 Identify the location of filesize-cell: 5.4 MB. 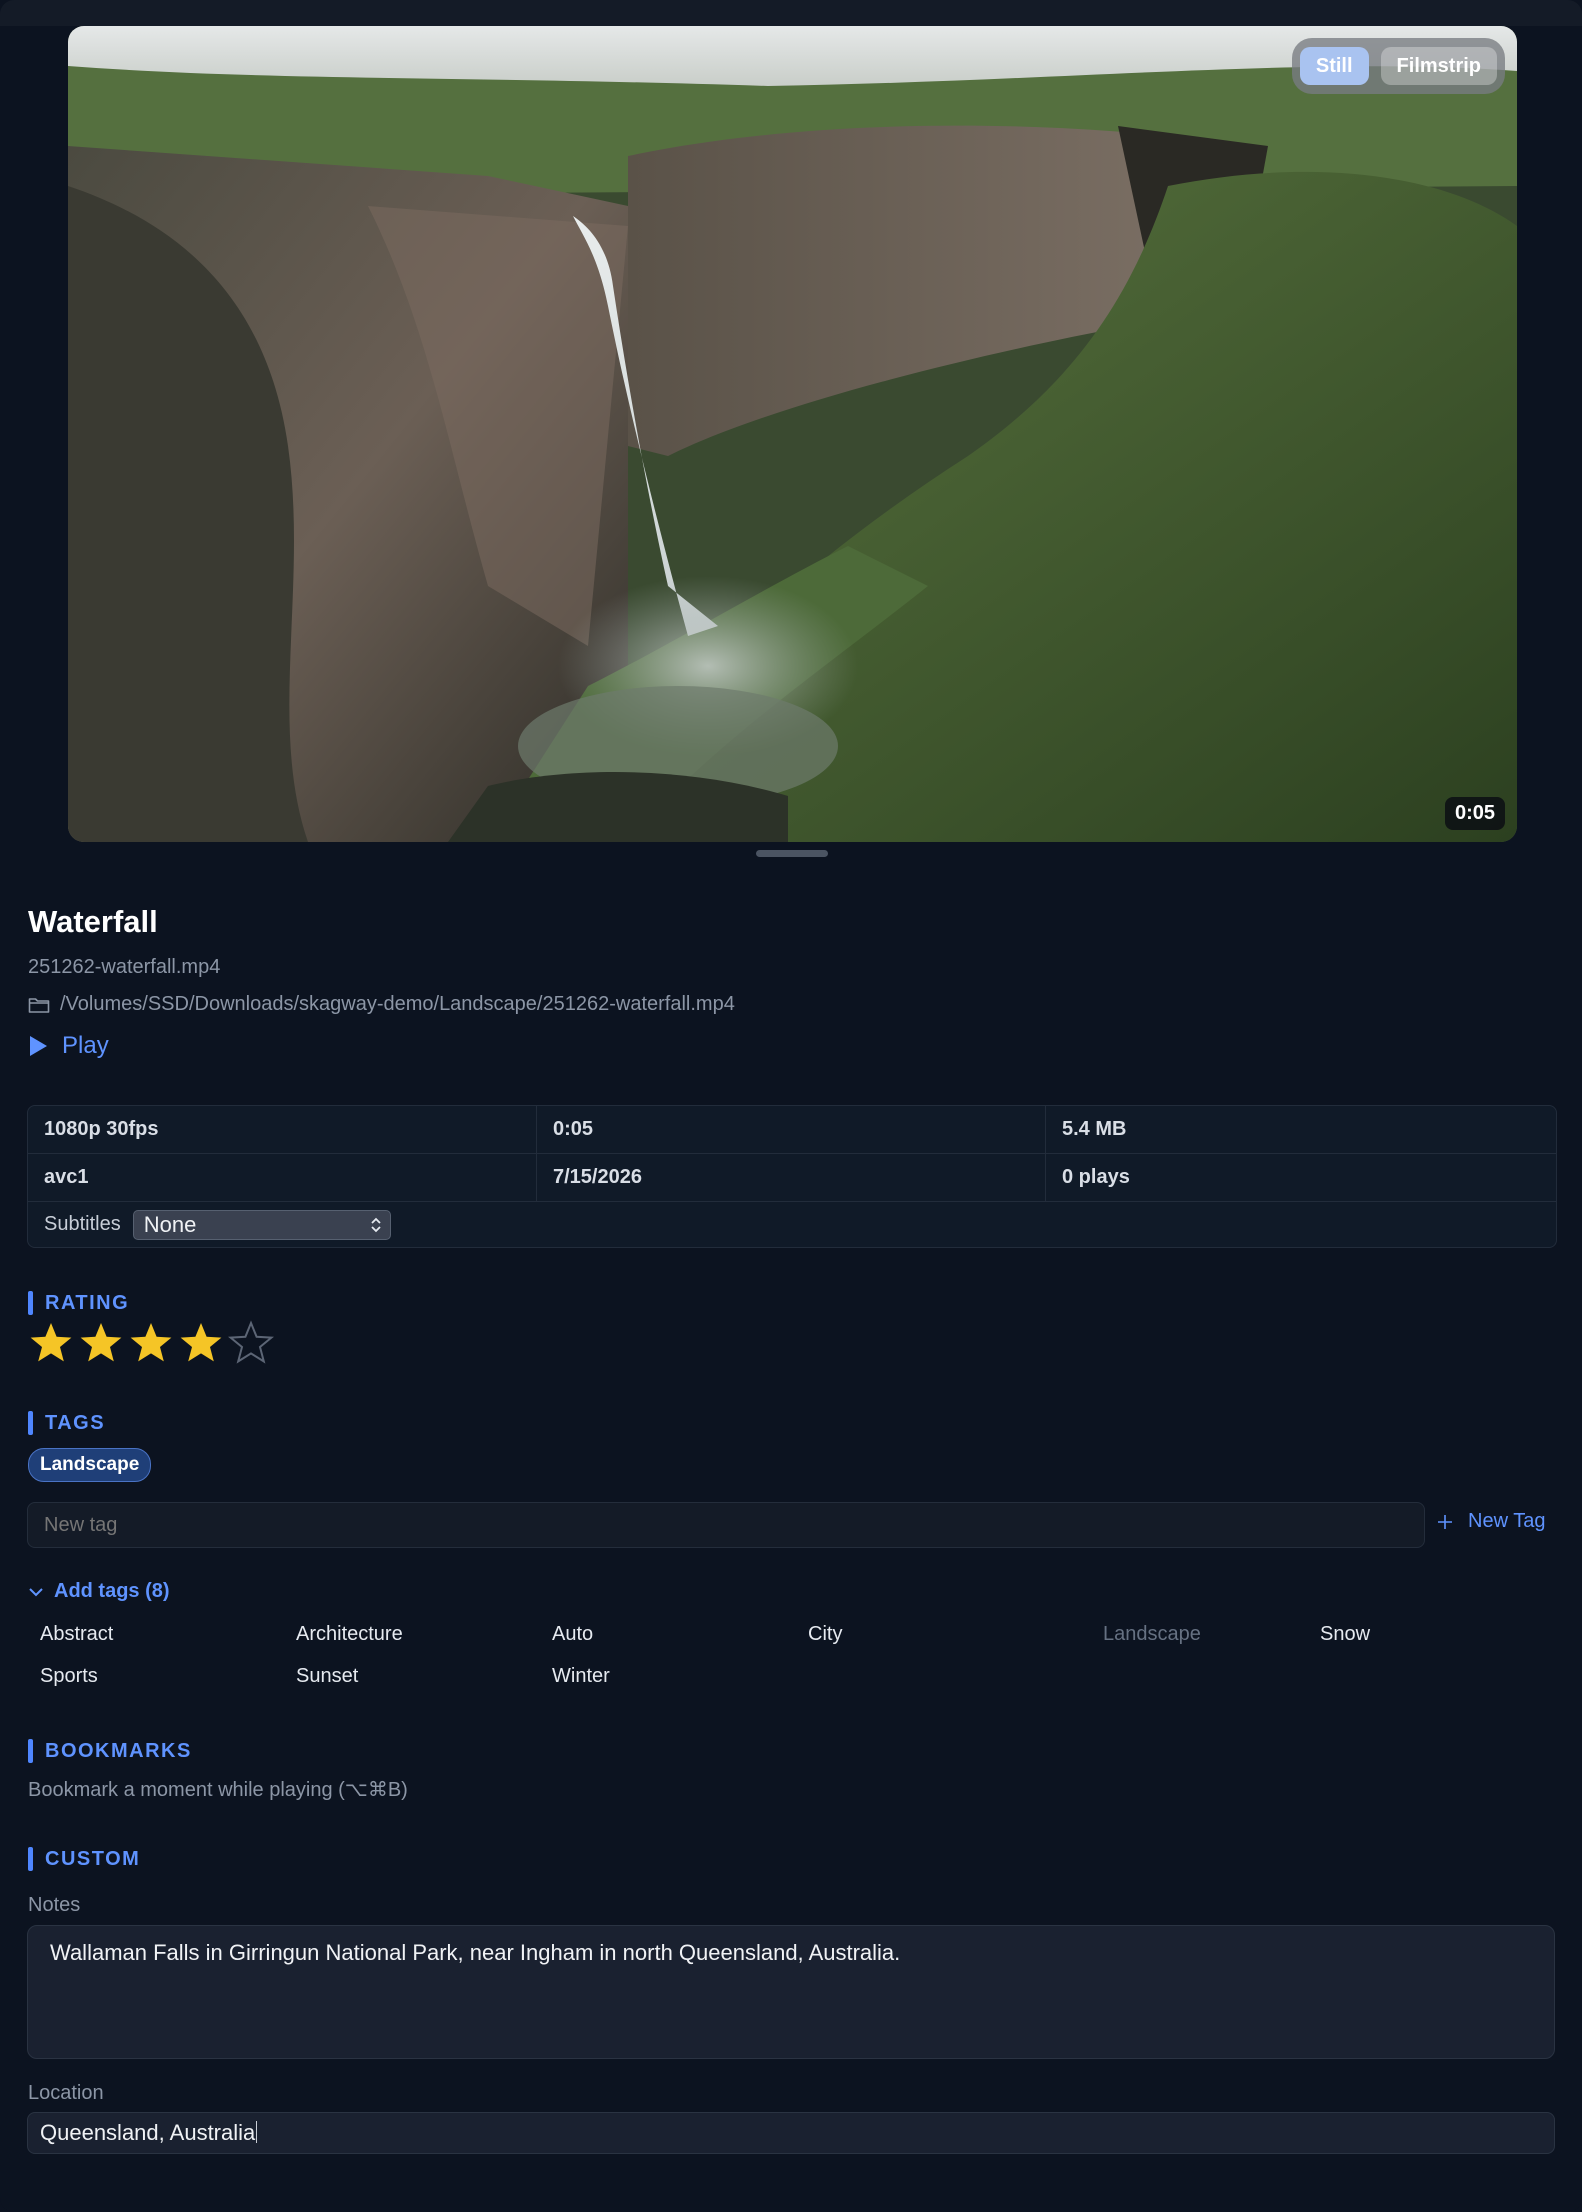
(1094, 1129).